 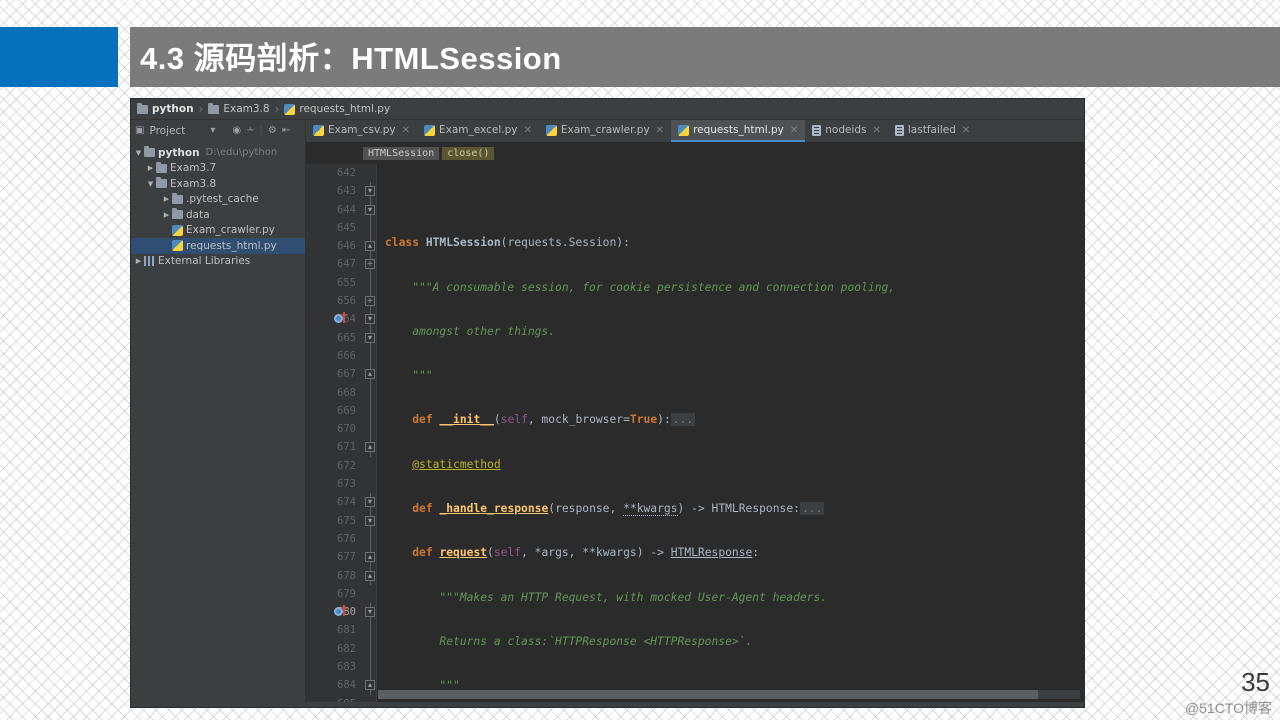 What do you see at coordinates (218, 246) in the screenshot?
I see `tree-node-requests-html: requests_html.py` at bounding box center [218, 246].